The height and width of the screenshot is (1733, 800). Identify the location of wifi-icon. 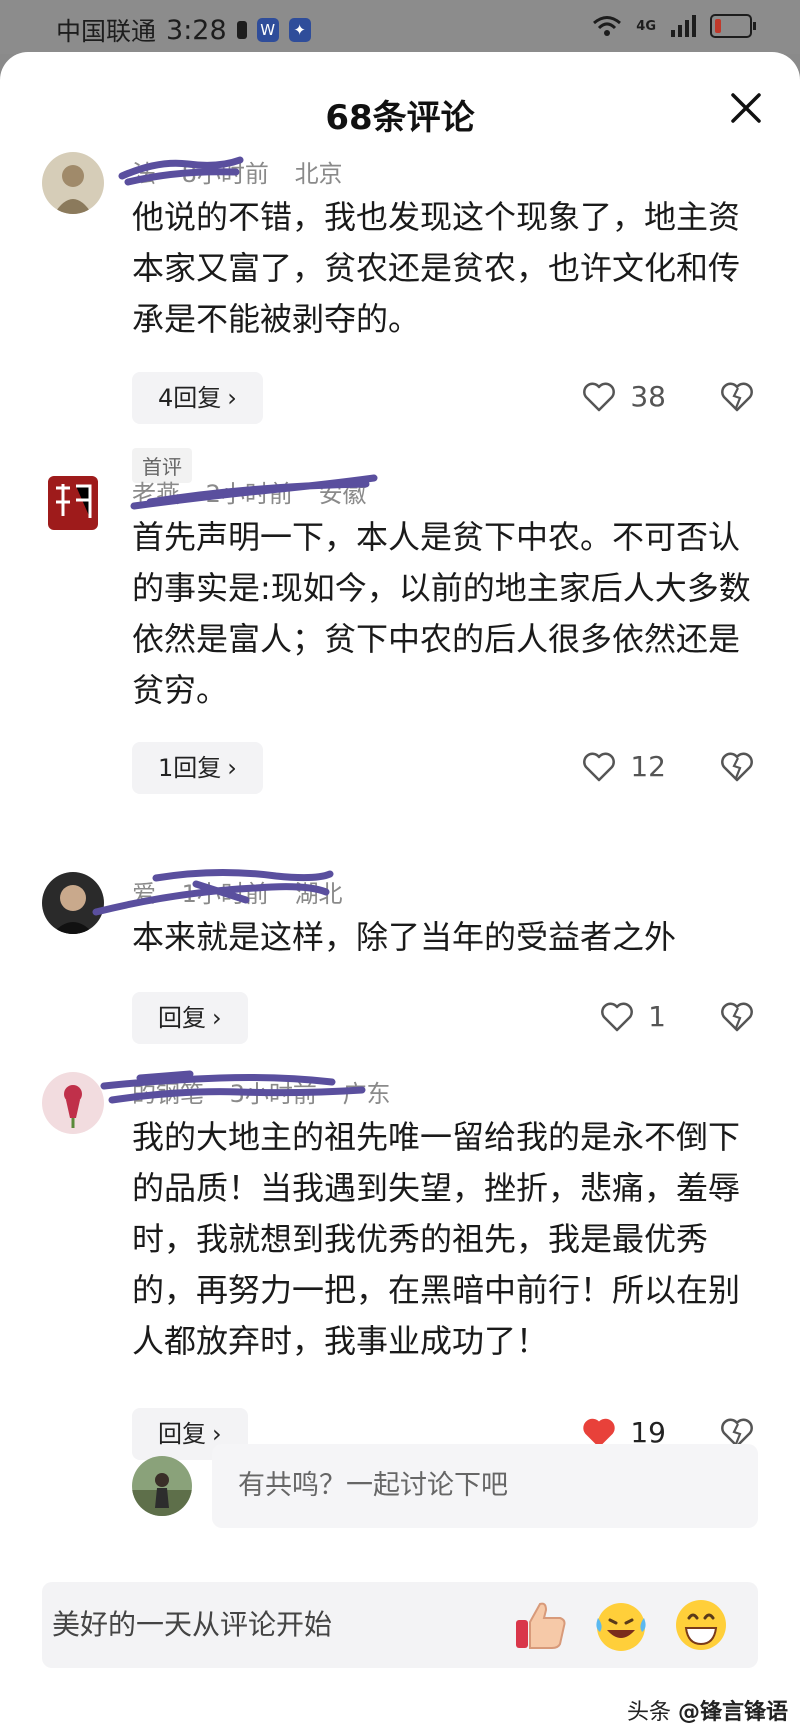
(607, 26).